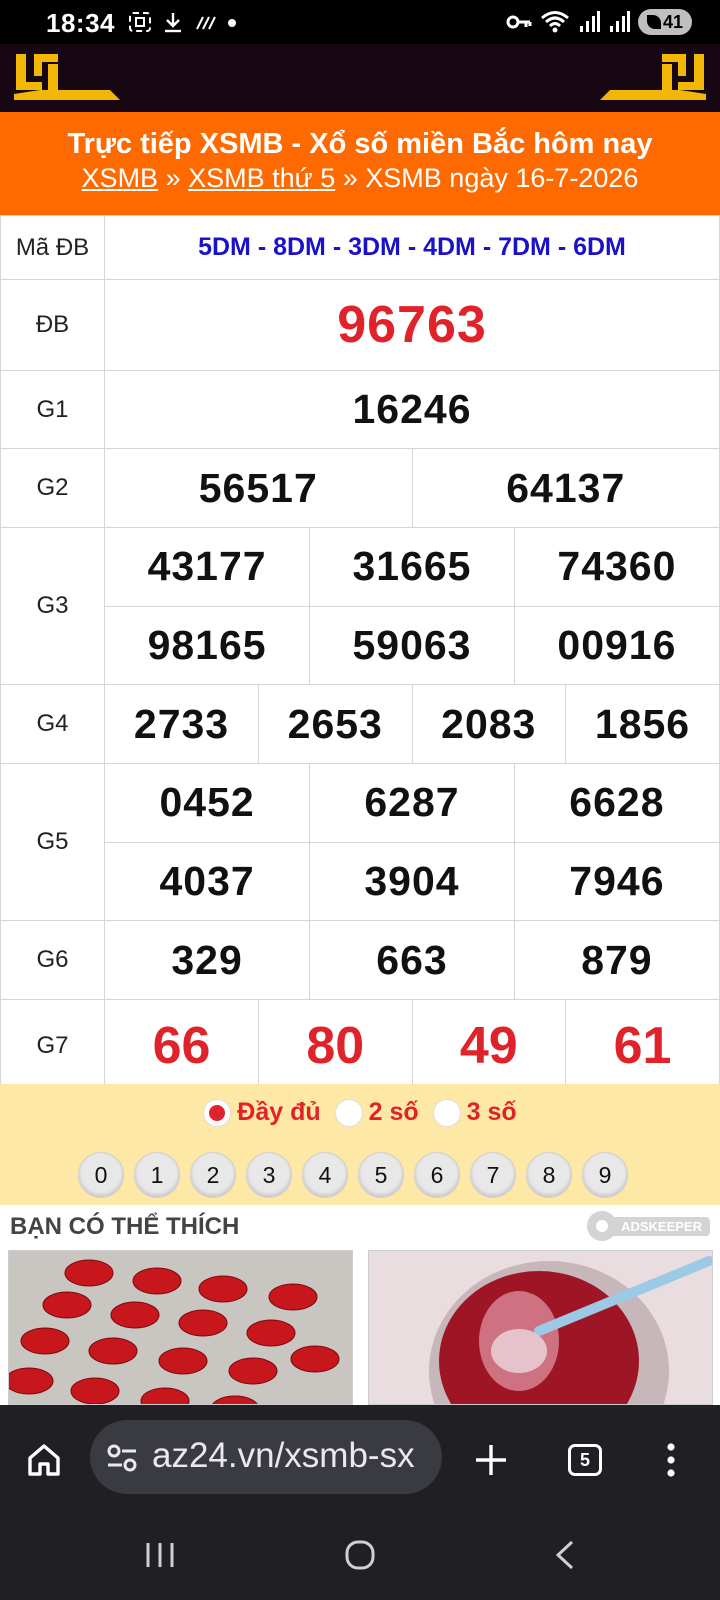 This screenshot has height=1600, width=720. I want to click on digit-button-4: 4, so click(325, 1175).